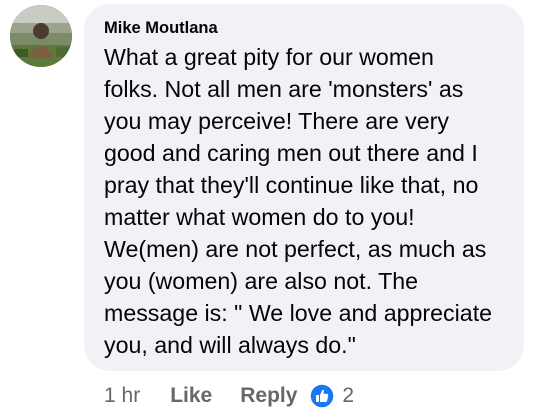 The image size is (540, 412). Describe the element at coordinates (298, 313) in the screenshot. I see `comment-text-line: message is: " We love and appreciate` at that location.